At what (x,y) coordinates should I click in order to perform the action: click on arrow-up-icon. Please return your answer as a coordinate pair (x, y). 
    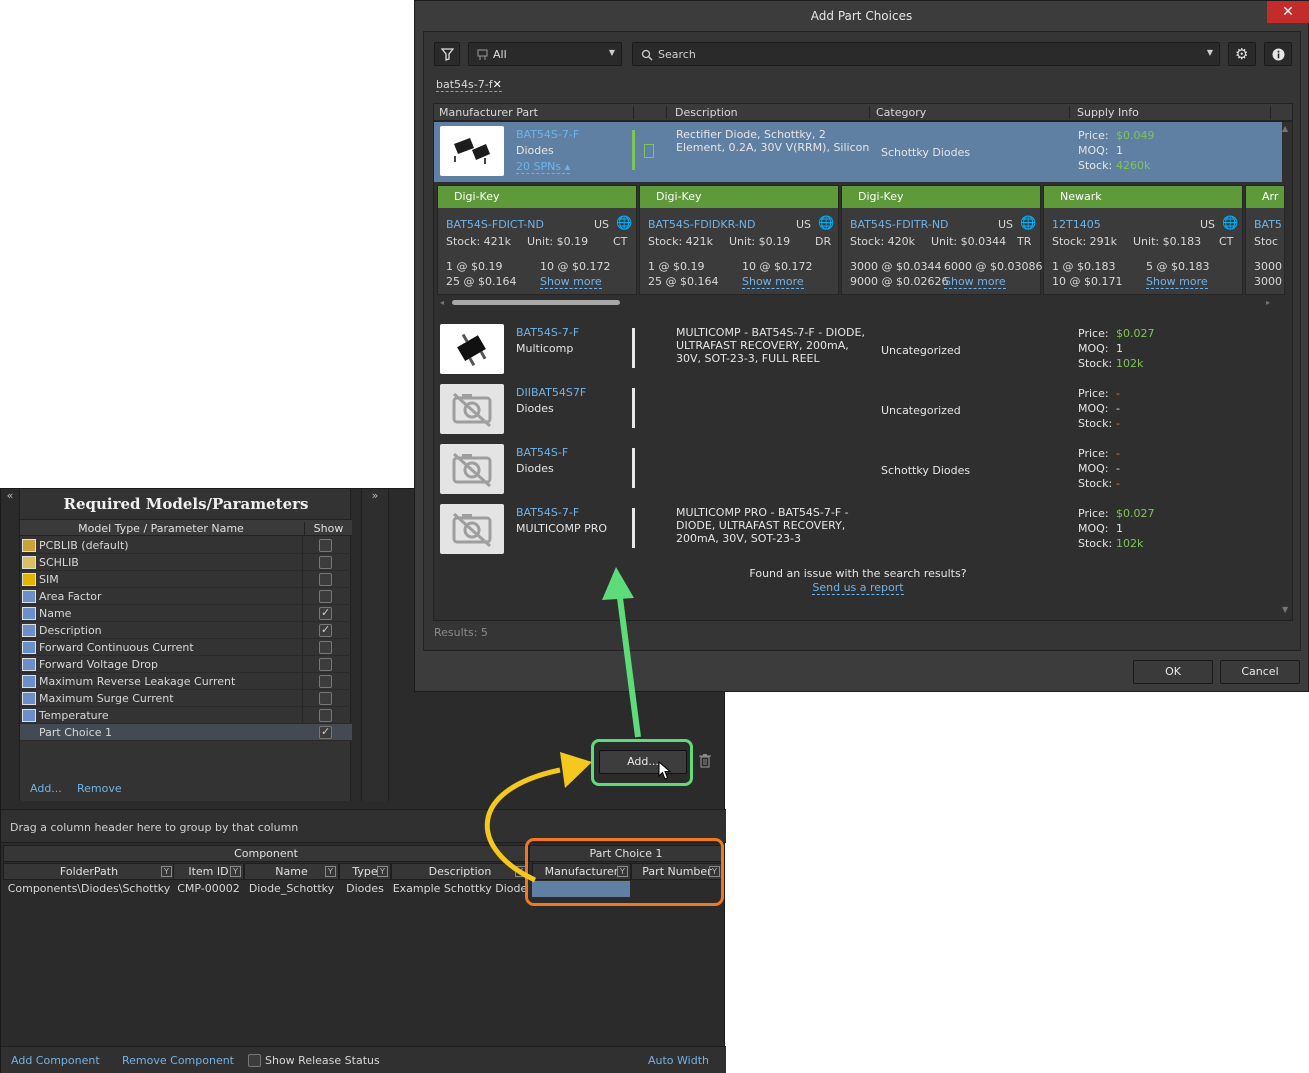
    Looking at the image, I should click on (618, 583).